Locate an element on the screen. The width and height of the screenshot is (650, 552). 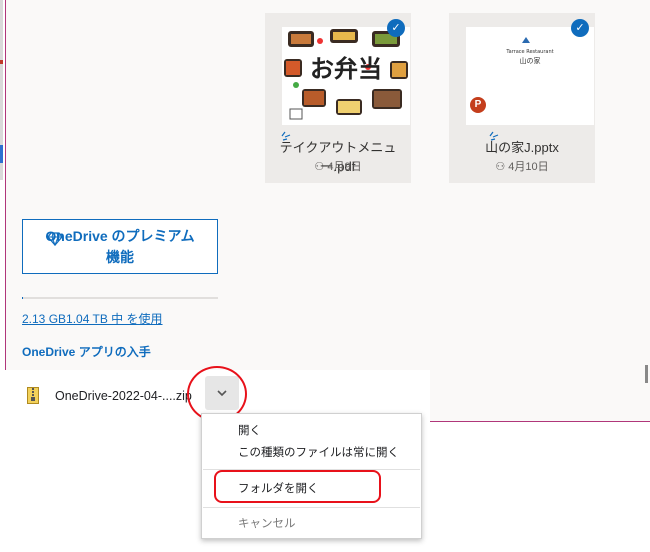
file-name: 山の家J.pptx is located at coordinates (522, 146).